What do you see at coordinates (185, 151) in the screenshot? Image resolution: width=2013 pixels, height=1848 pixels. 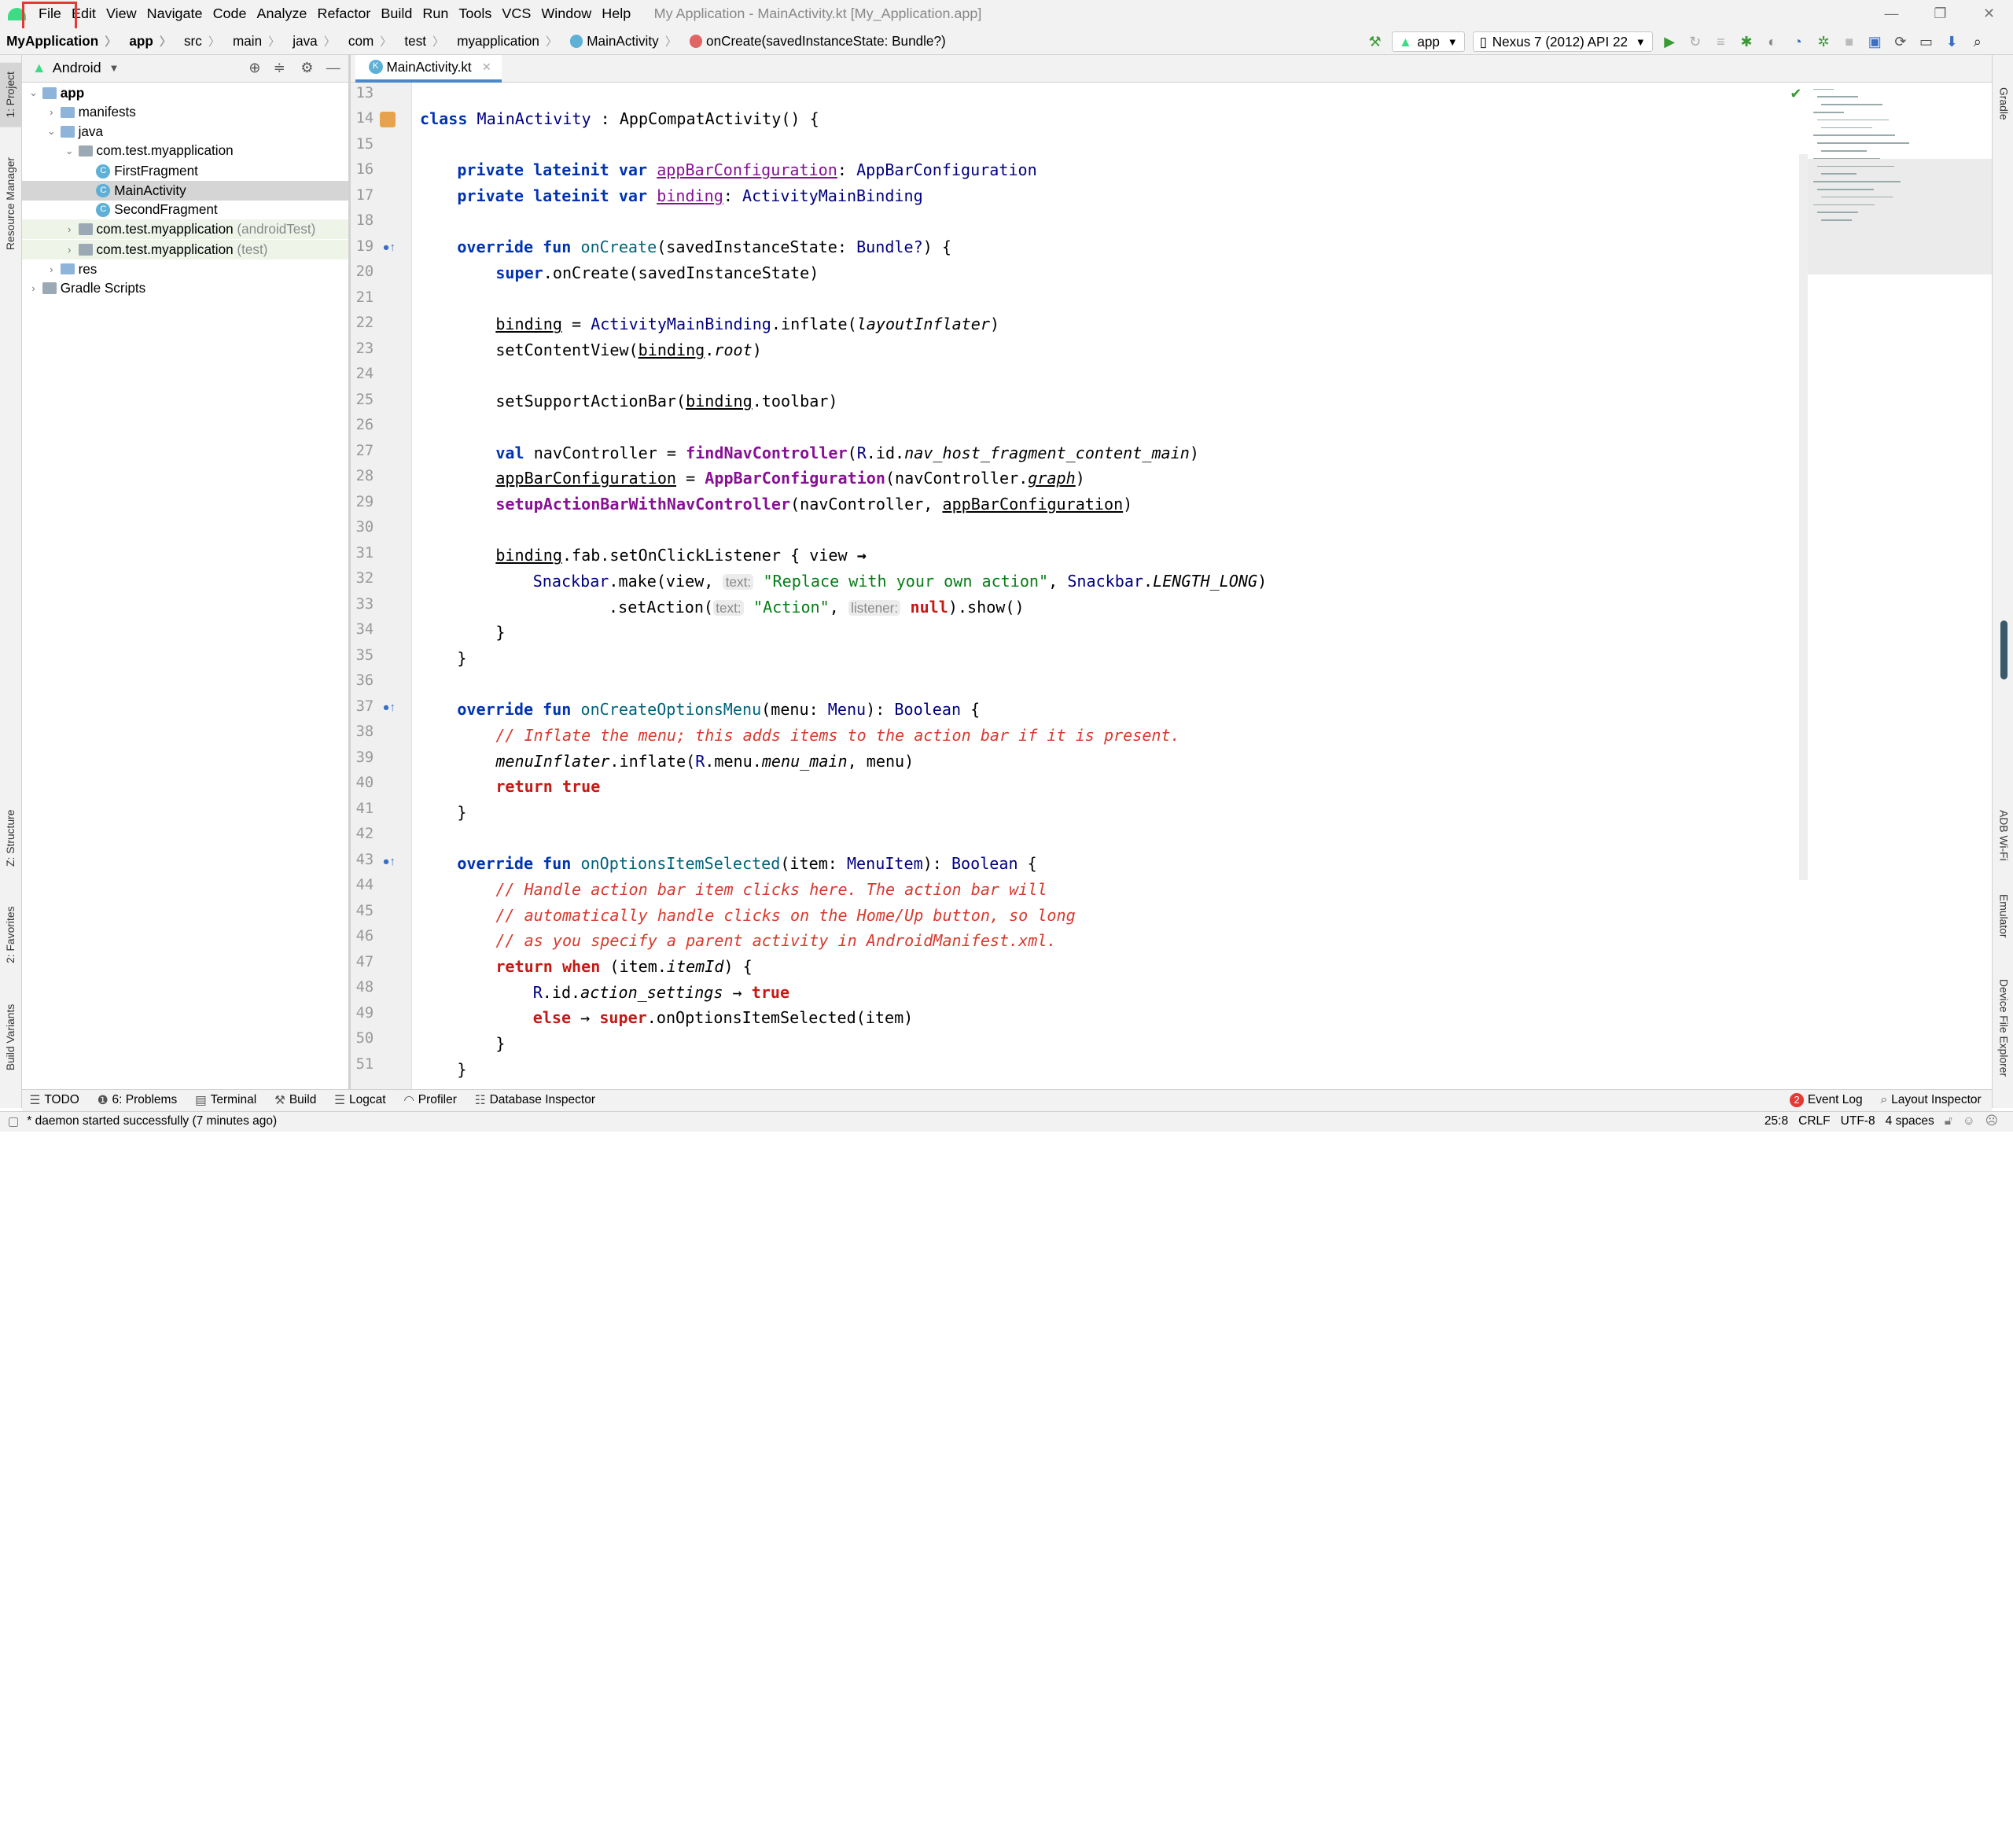 I see `tree-item-package: ⌄ com.test.myapplication` at bounding box center [185, 151].